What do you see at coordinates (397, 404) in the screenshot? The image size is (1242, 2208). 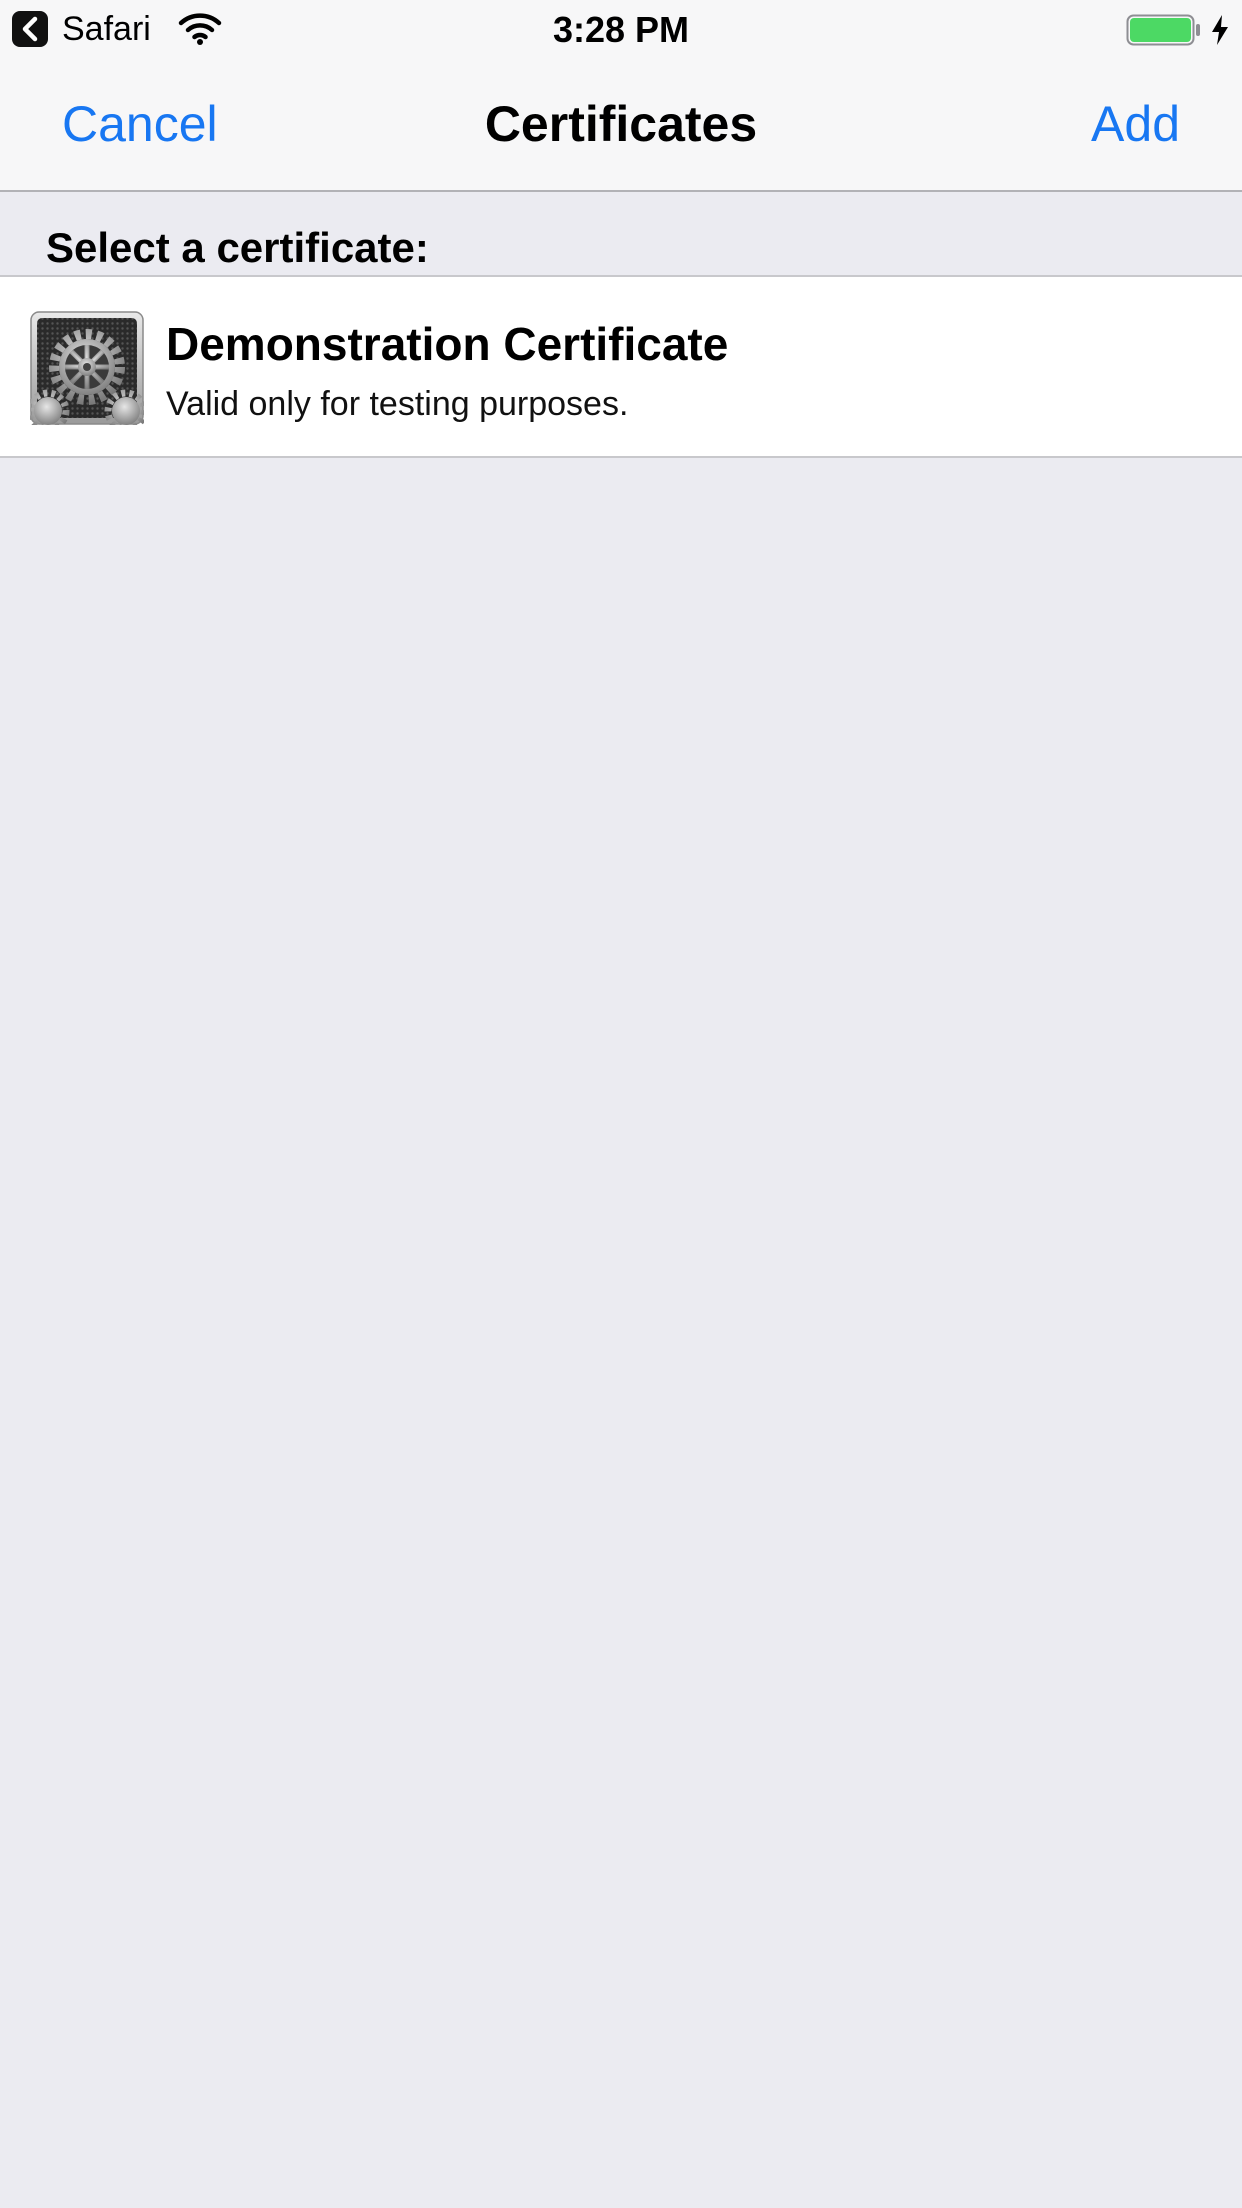 I see `certificate-subtitle: Valid only for testing purposes.` at bounding box center [397, 404].